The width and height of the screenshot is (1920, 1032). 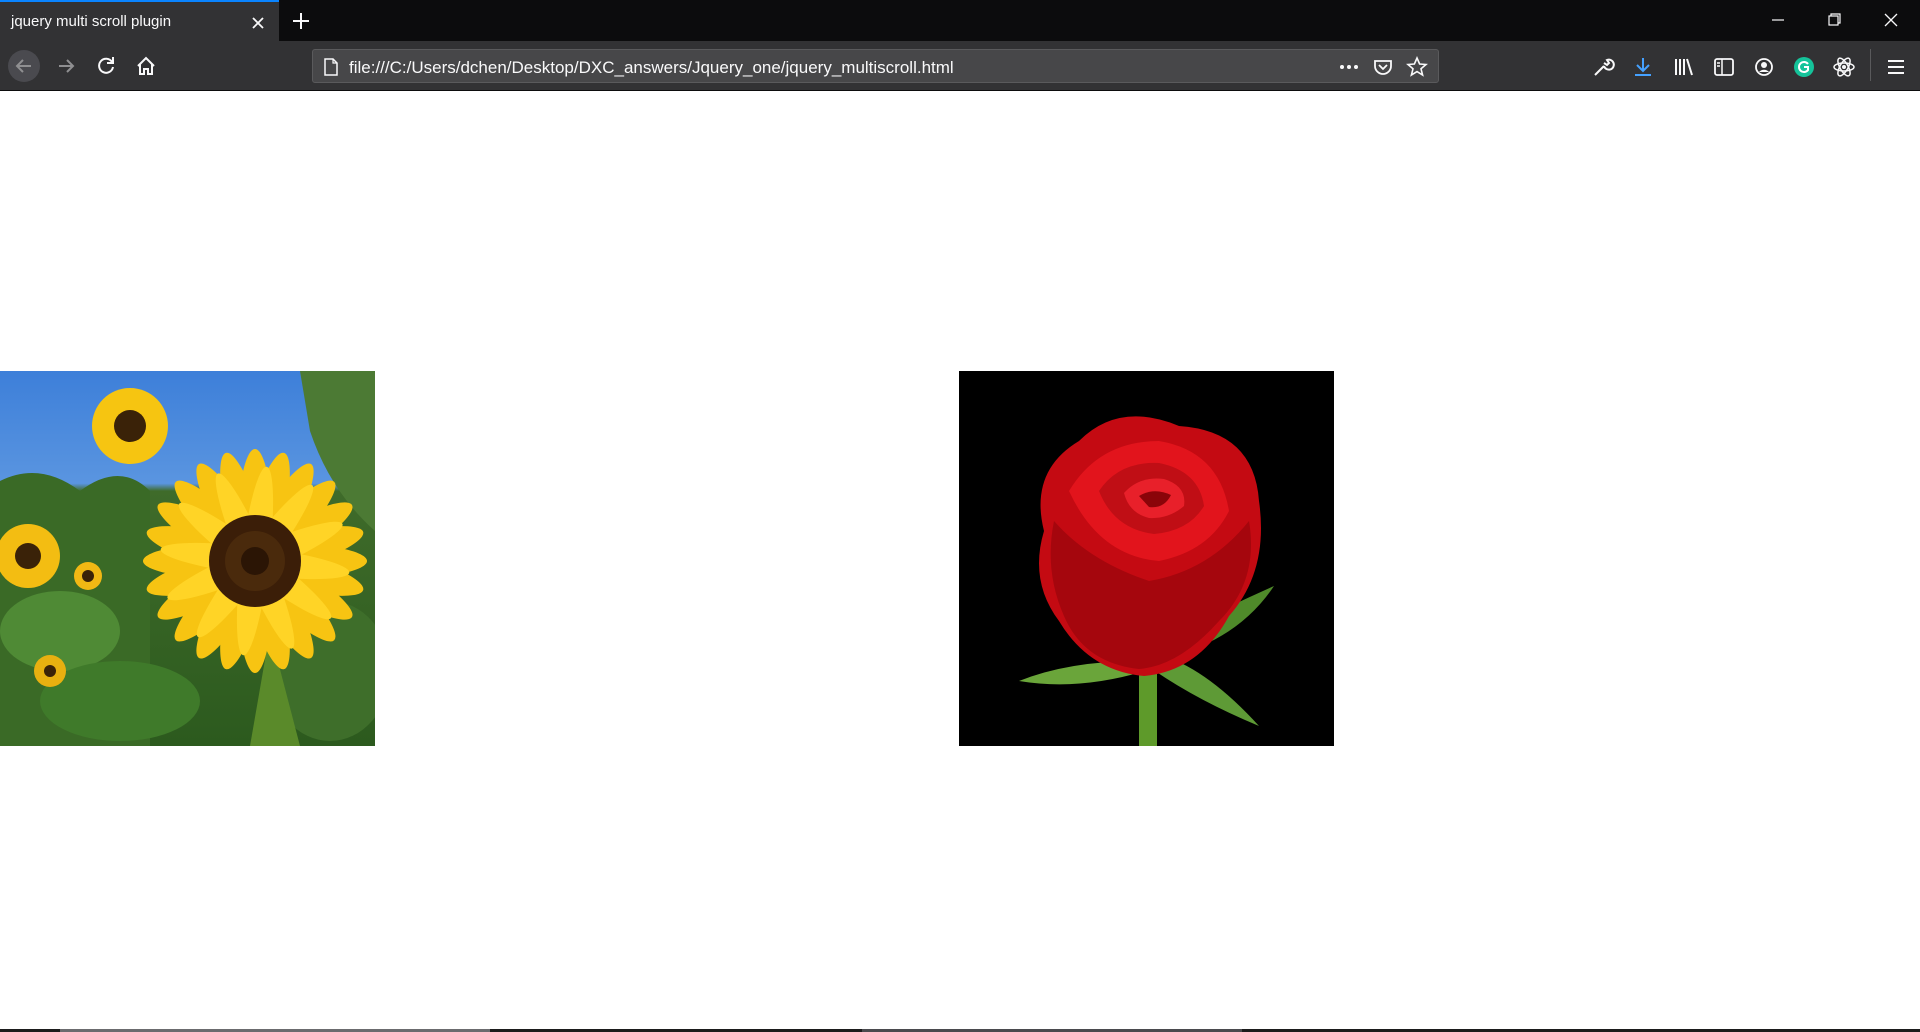 What do you see at coordinates (258, 23) in the screenshot?
I see `close-icon` at bounding box center [258, 23].